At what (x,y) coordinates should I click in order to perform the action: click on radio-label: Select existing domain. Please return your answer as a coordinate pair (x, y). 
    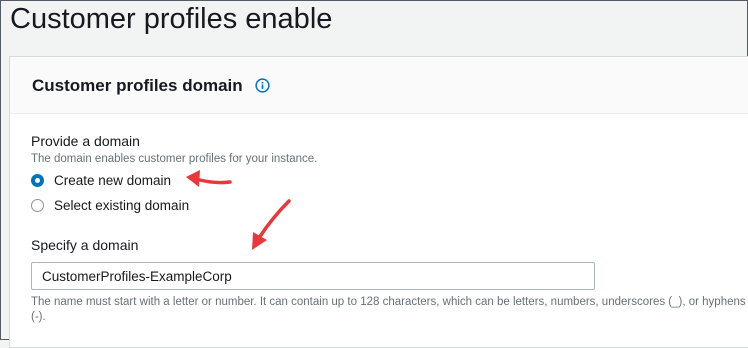
    Looking at the image, I should click on (122, 205).